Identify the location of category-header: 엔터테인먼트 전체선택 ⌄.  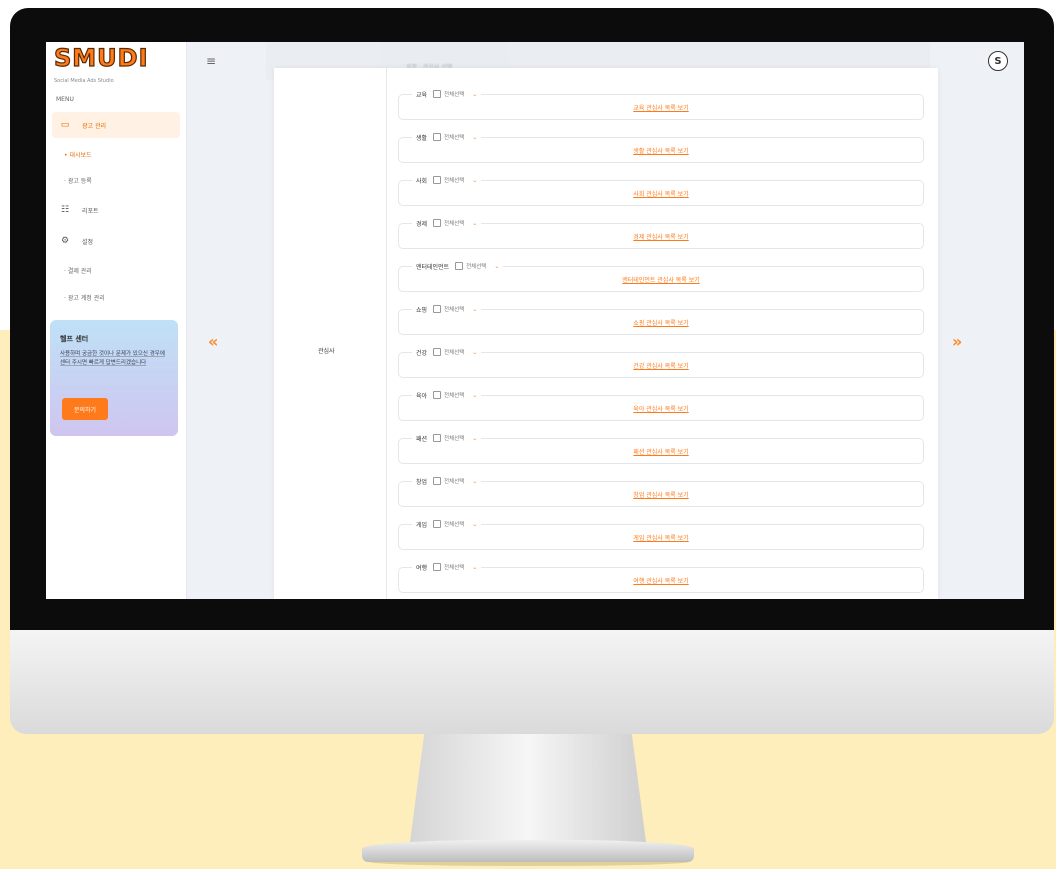
(458, 266).